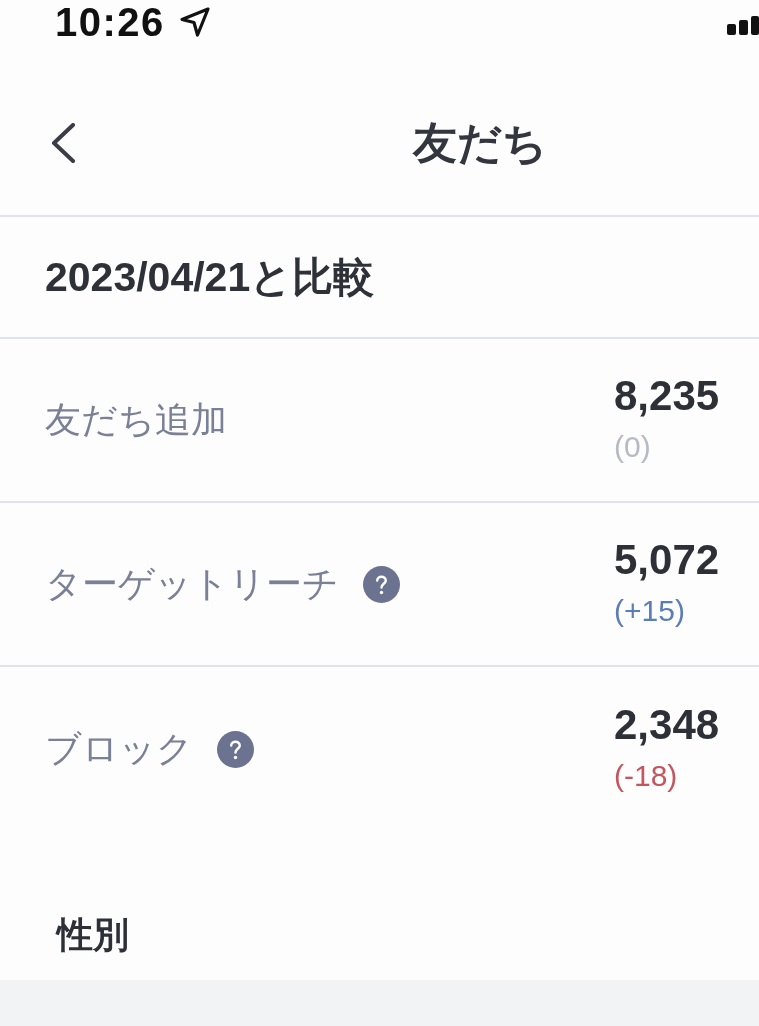 The height and width of the screenshot is (1026, 759). Describe the element at coordinates (192, 584) in the screenshot. I see `stat-label: ターゲットリーチ` at that location.